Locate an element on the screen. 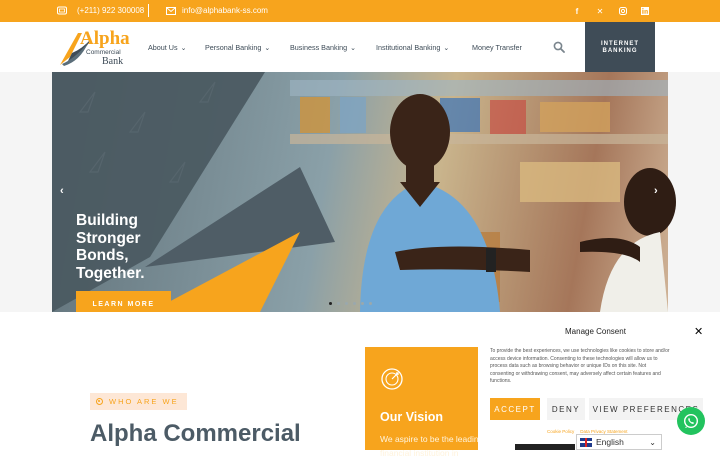 The height and width of the screenshot is (460, 720). cookie-policy-link: Cookie Policy is located at coordinates (560, 431).